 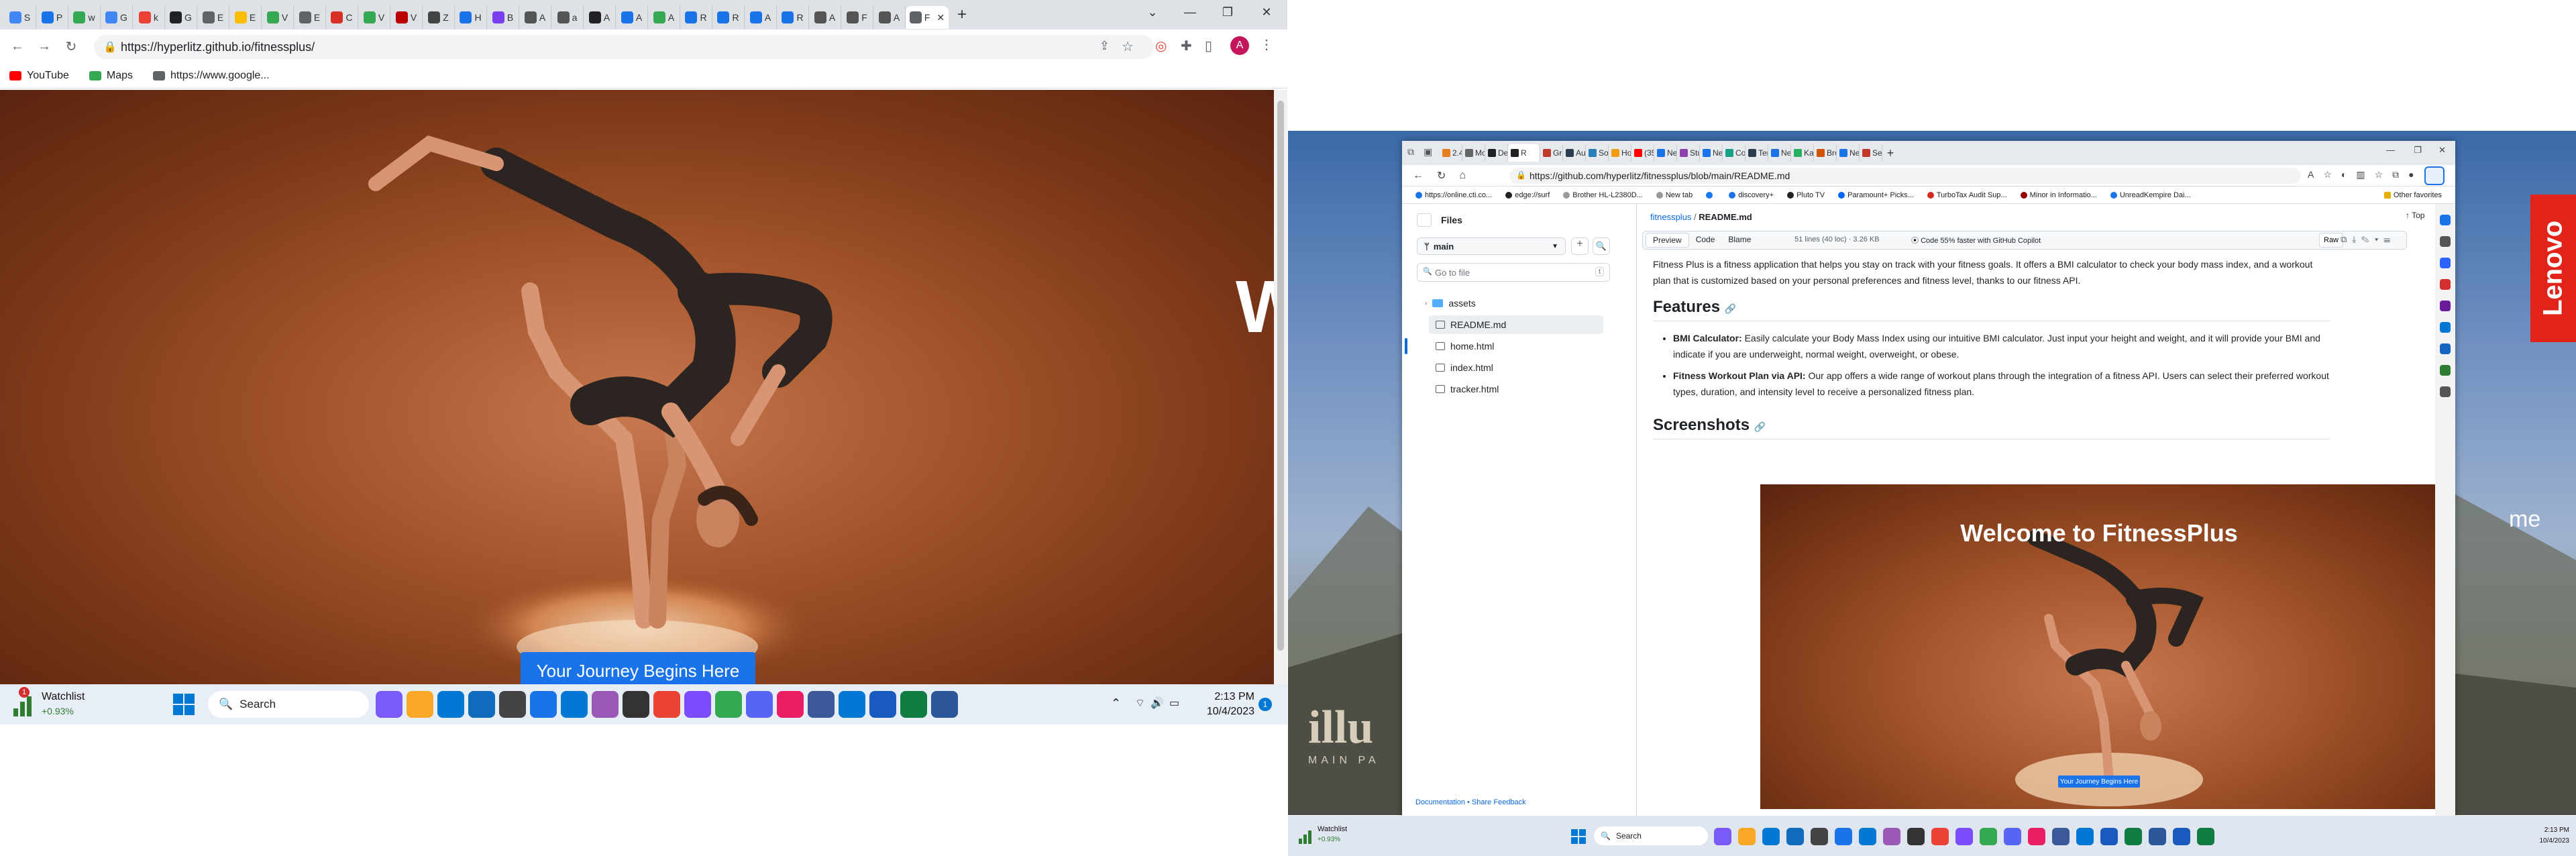 What do you see at coordinates (857, 17) in the screenshot?
I see `browser-tab: F` at bounding box center [857, 17].